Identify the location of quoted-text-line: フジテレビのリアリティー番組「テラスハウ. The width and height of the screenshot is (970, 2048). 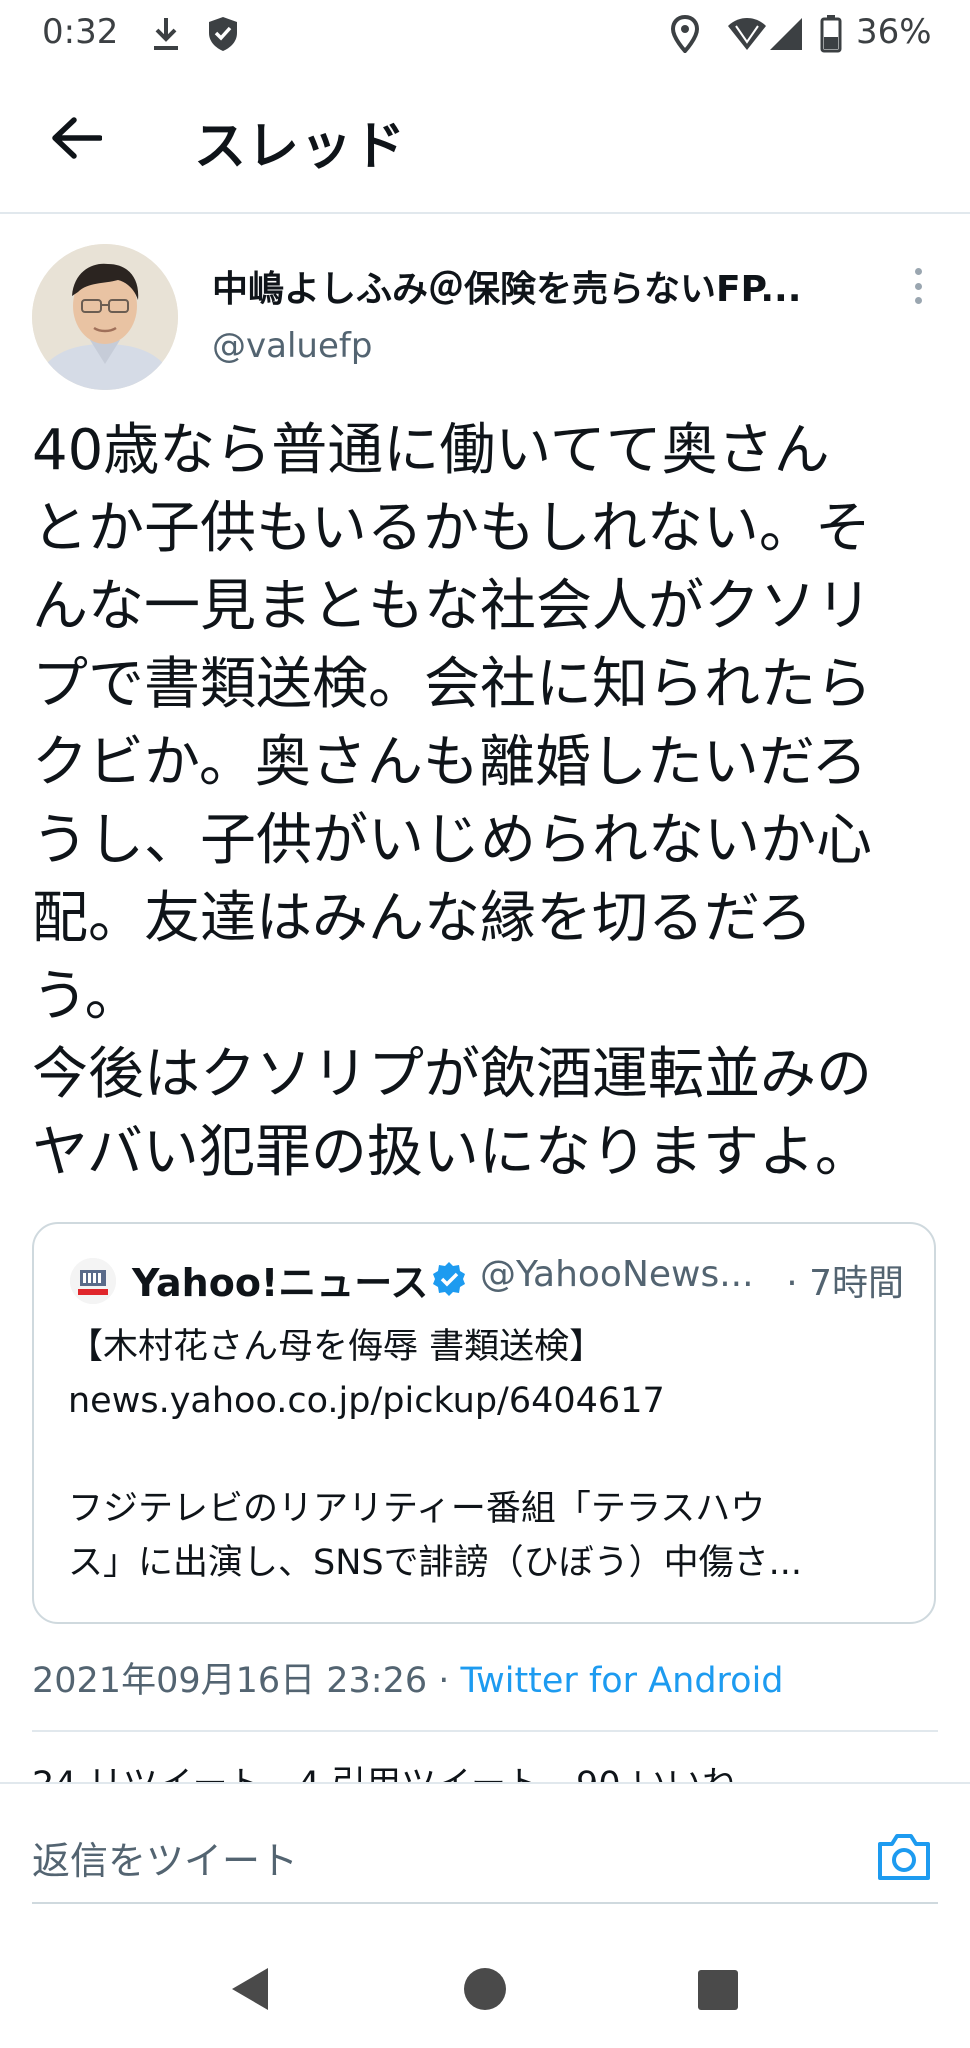
(417, 1509).